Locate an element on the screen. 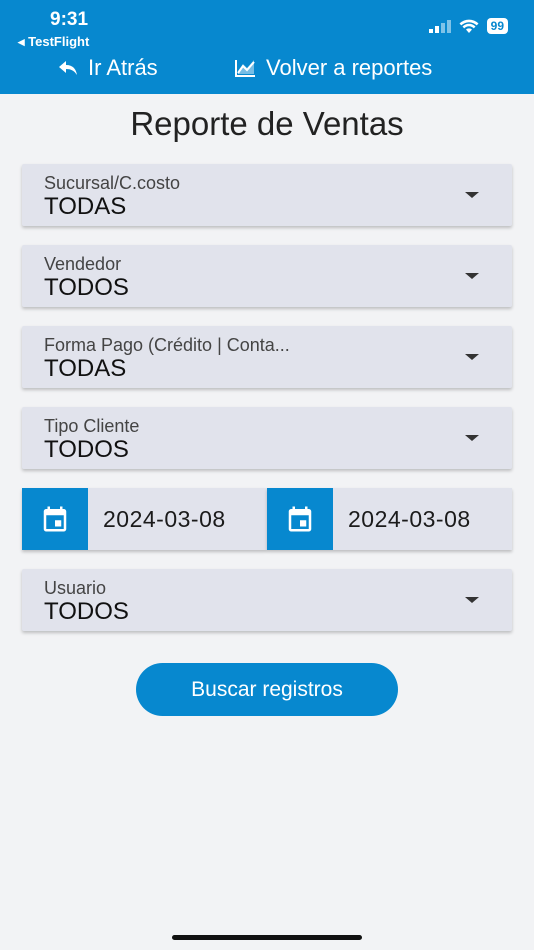 The height and width of the screenshot is (950, 534). forma-pago-dropdown: Forma Pago (Crédito | Conta... TODAS is located at coordinates (267, 357).